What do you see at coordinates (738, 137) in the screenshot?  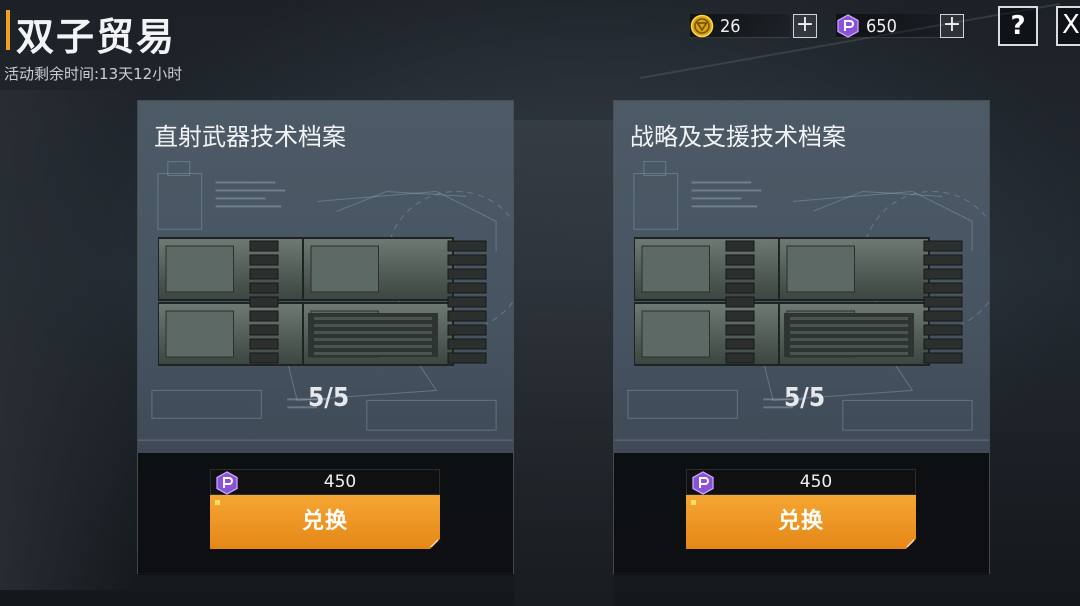 I see `card-title: 战略及支援技术档案` at bounding box center [738, 137].